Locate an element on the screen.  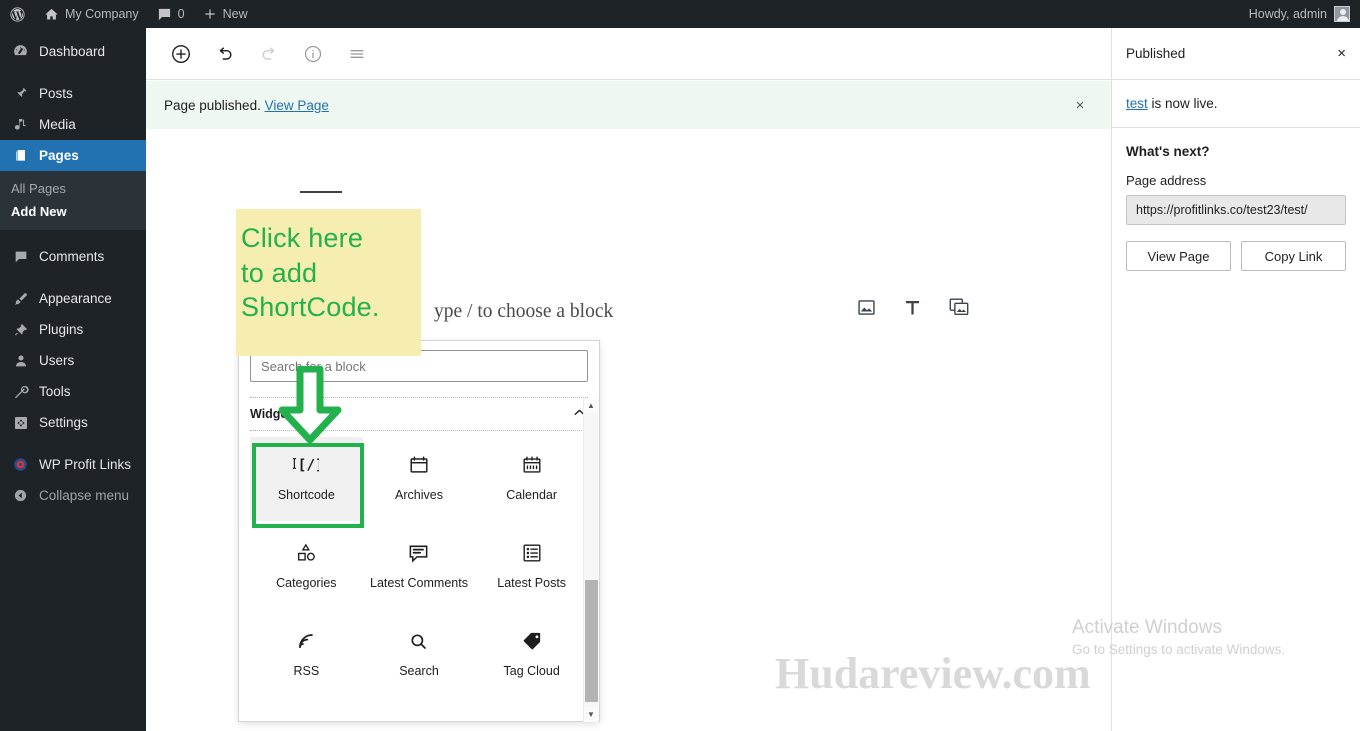
sidebar-subitem-label: Add New is located at coordinates (39, 211).